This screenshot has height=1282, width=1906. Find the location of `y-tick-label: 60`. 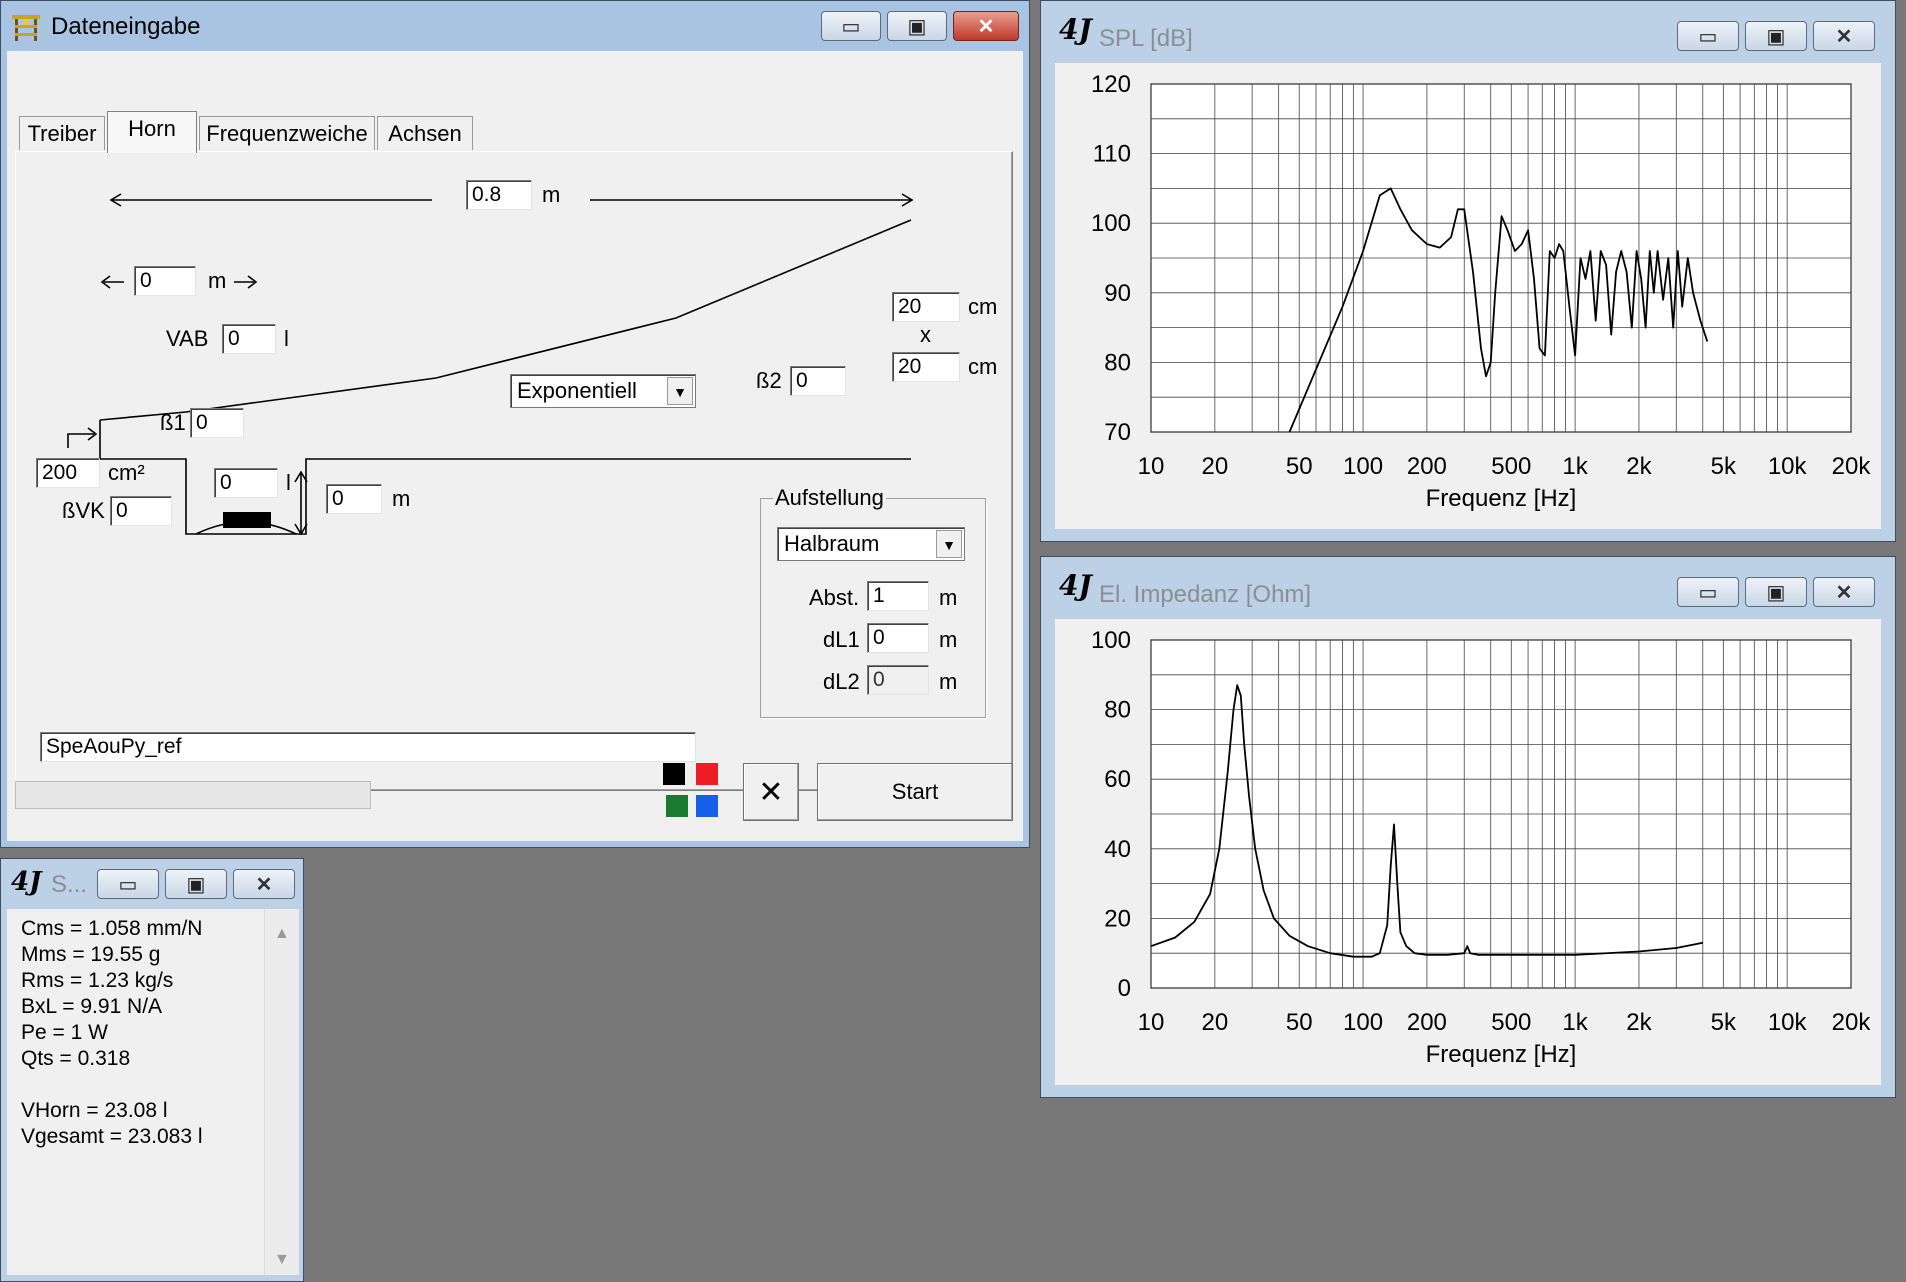

y-tick-label: 60 is located at coordinates (1117, 779).